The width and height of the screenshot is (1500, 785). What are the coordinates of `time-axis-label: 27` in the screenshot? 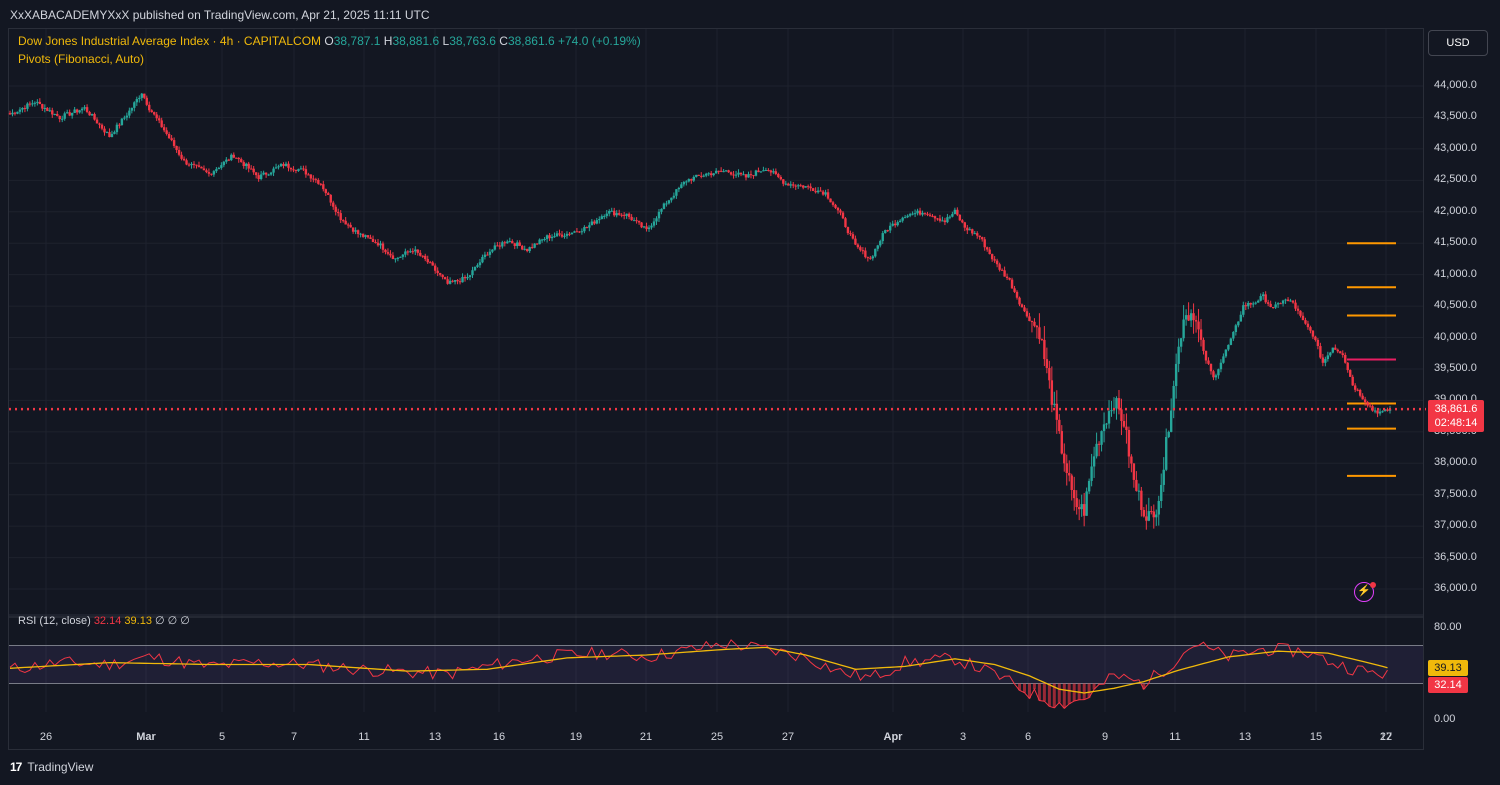 It's located at (788, 737).